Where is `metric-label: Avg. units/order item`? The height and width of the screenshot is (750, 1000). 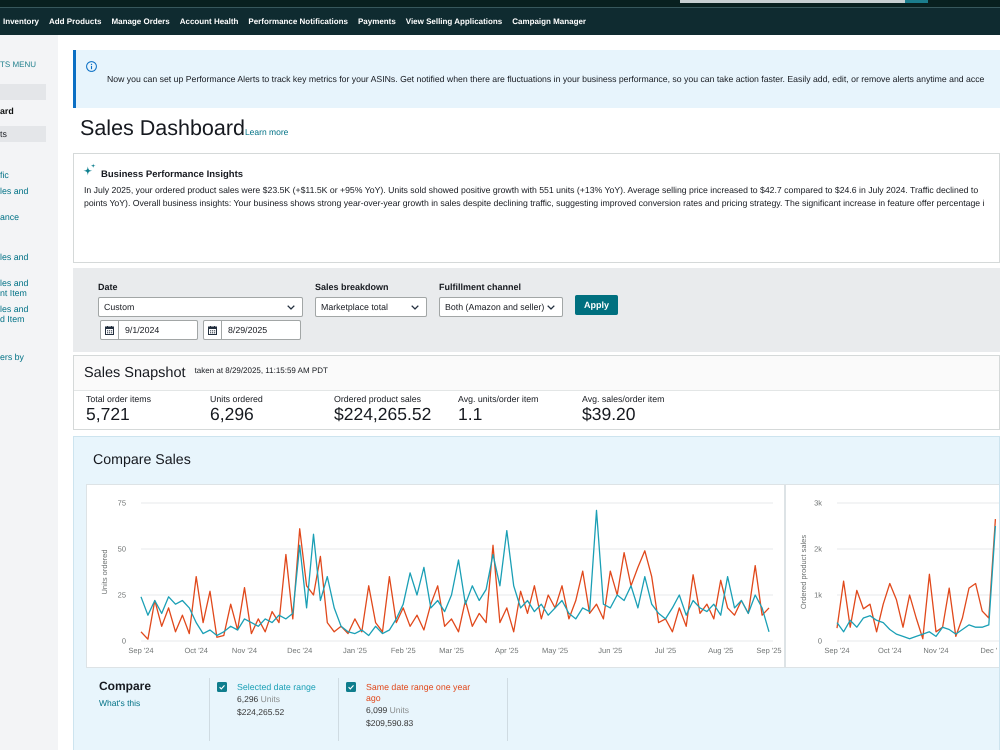 metric-label: Avg. units/order item is located at coordinates (498, 399).